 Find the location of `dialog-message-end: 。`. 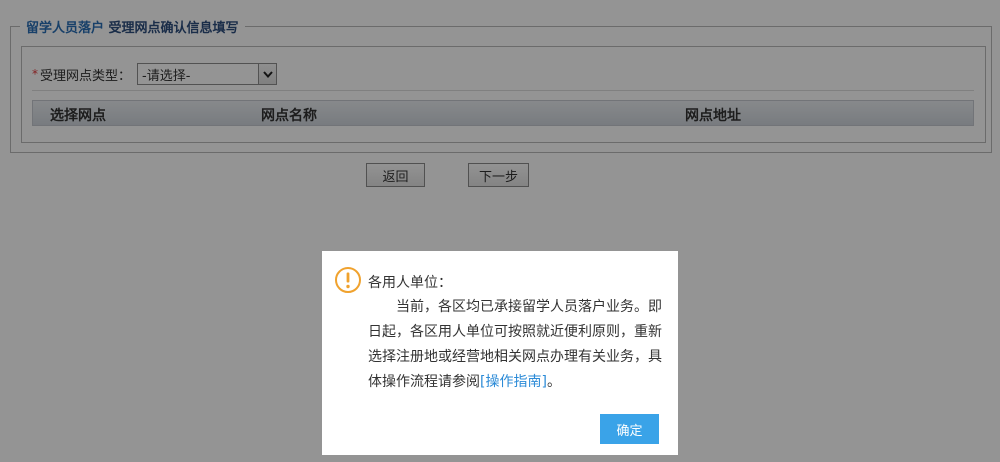

dialog-message-end: 。 is located at coordinates (553, 382).